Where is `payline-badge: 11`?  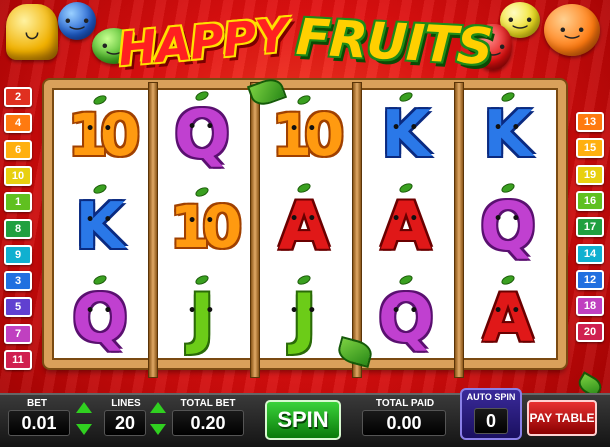
payline-badge: 11 is located at coordinates (18, 360).